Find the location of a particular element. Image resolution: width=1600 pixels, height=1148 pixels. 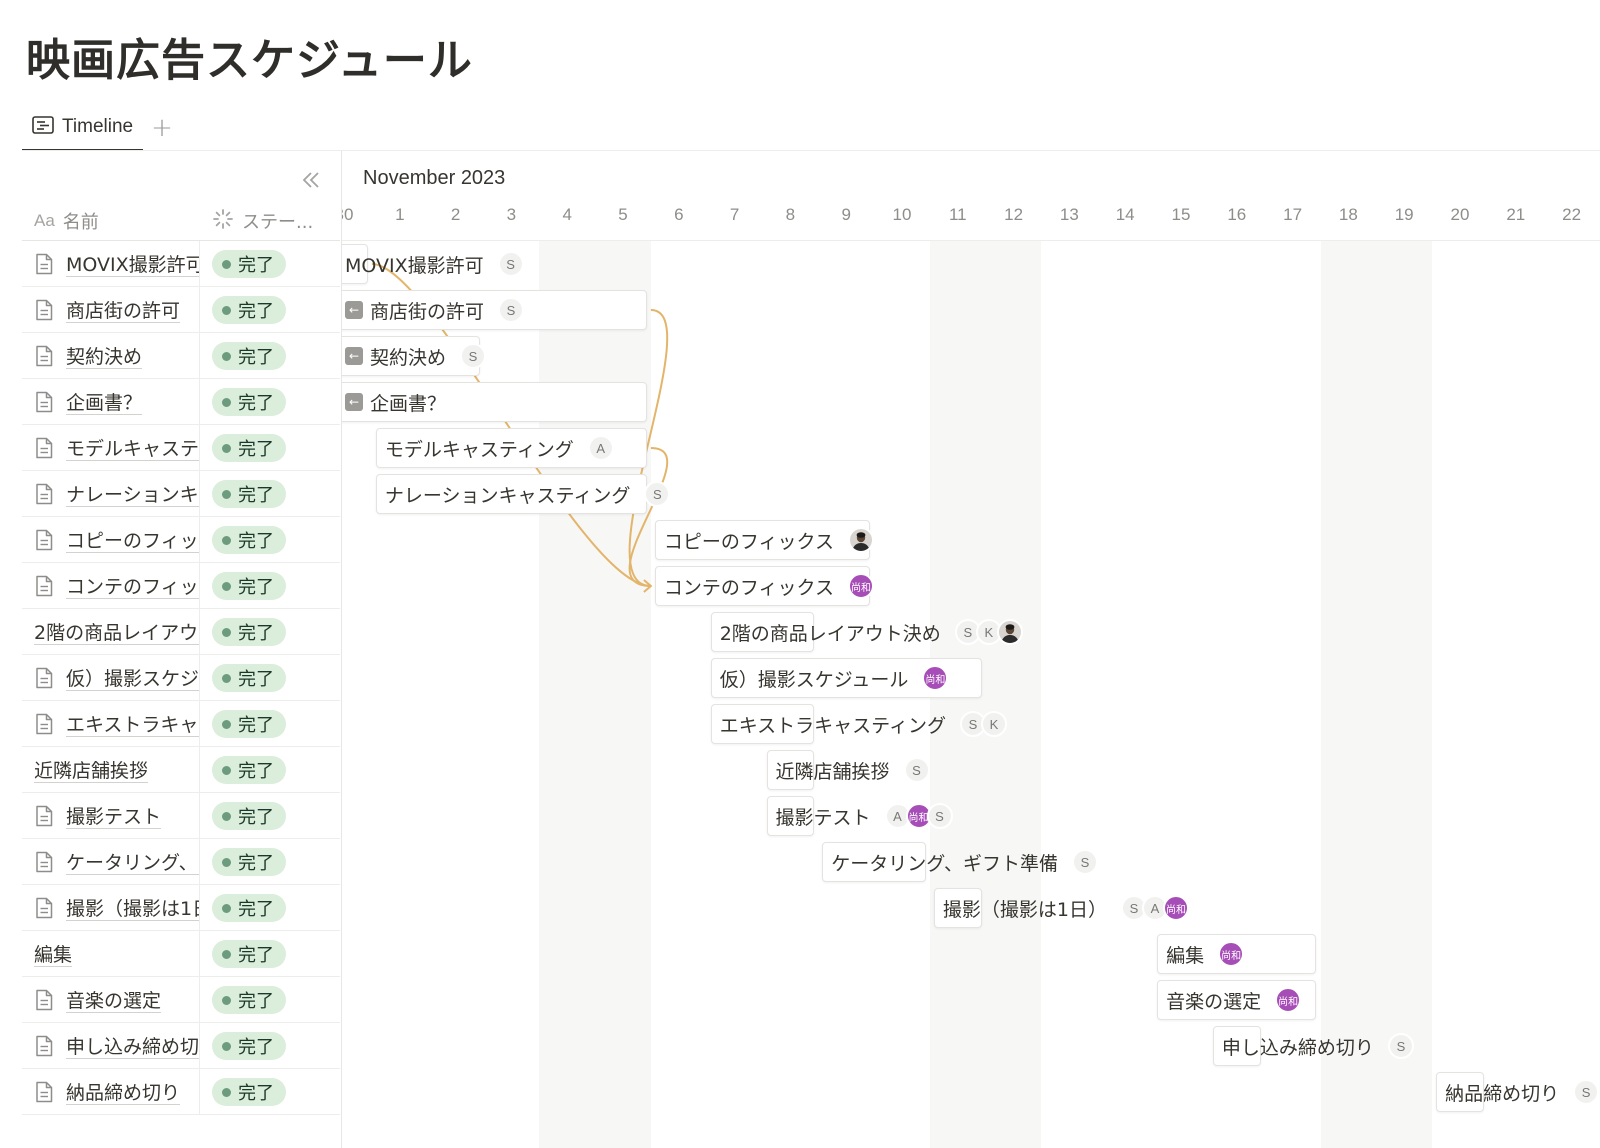

table-row: ケータリング、ギフト準備 完了 is located at coordinates (181, 862).